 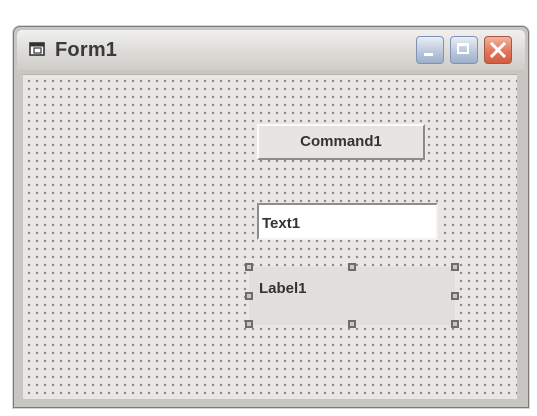 What do you see at coordinates (271, 50) in the screenshot?
I see `title-bar: Form1` at bounding box center [271, 50].